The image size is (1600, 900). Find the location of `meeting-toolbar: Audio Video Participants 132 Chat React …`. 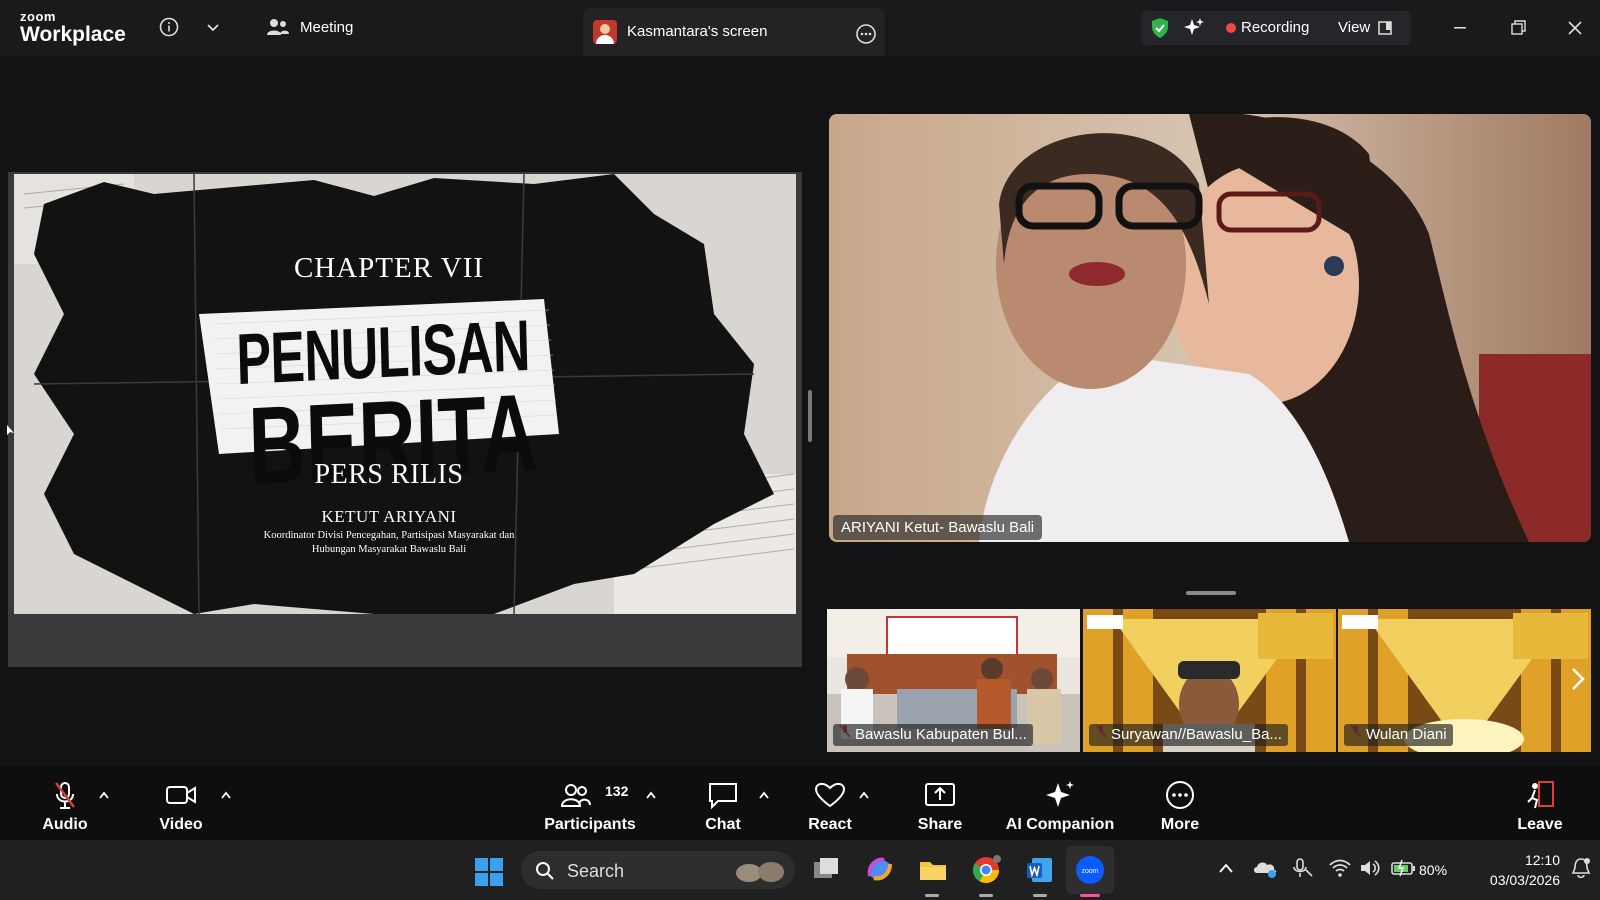

meeting-toolbar: Audio Video Participants 132 Chat React … is located at coordinates (800, 803).